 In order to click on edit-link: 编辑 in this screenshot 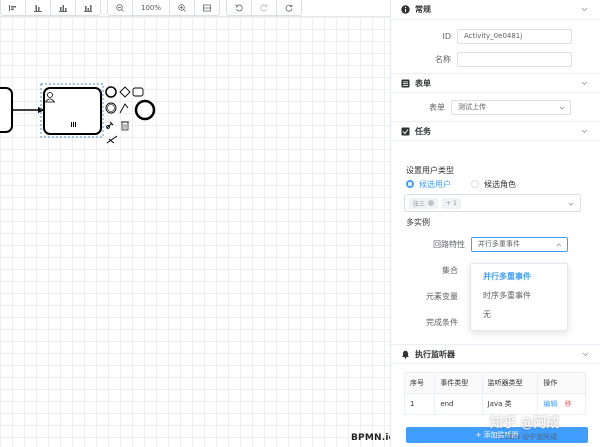, I will do `click(550, 404)`.